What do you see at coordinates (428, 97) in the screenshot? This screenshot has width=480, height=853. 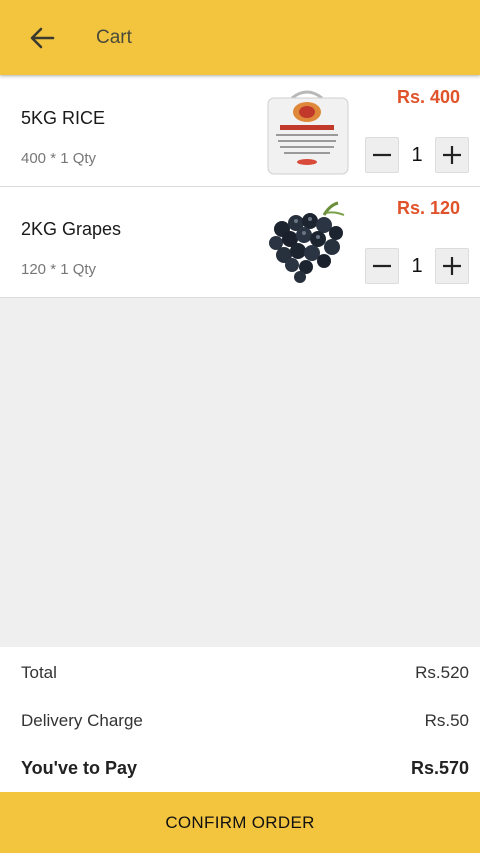 I see `item-price: Rs. 400` at bounding box center [428, 97].